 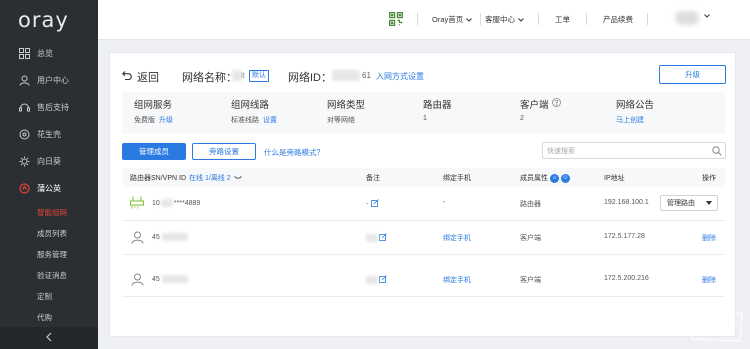 What do you see at coordinates (49, 161) in the screenshot?
I see `sidebar-item-sunflower: 向日葵` at bounding box center [49, 161].